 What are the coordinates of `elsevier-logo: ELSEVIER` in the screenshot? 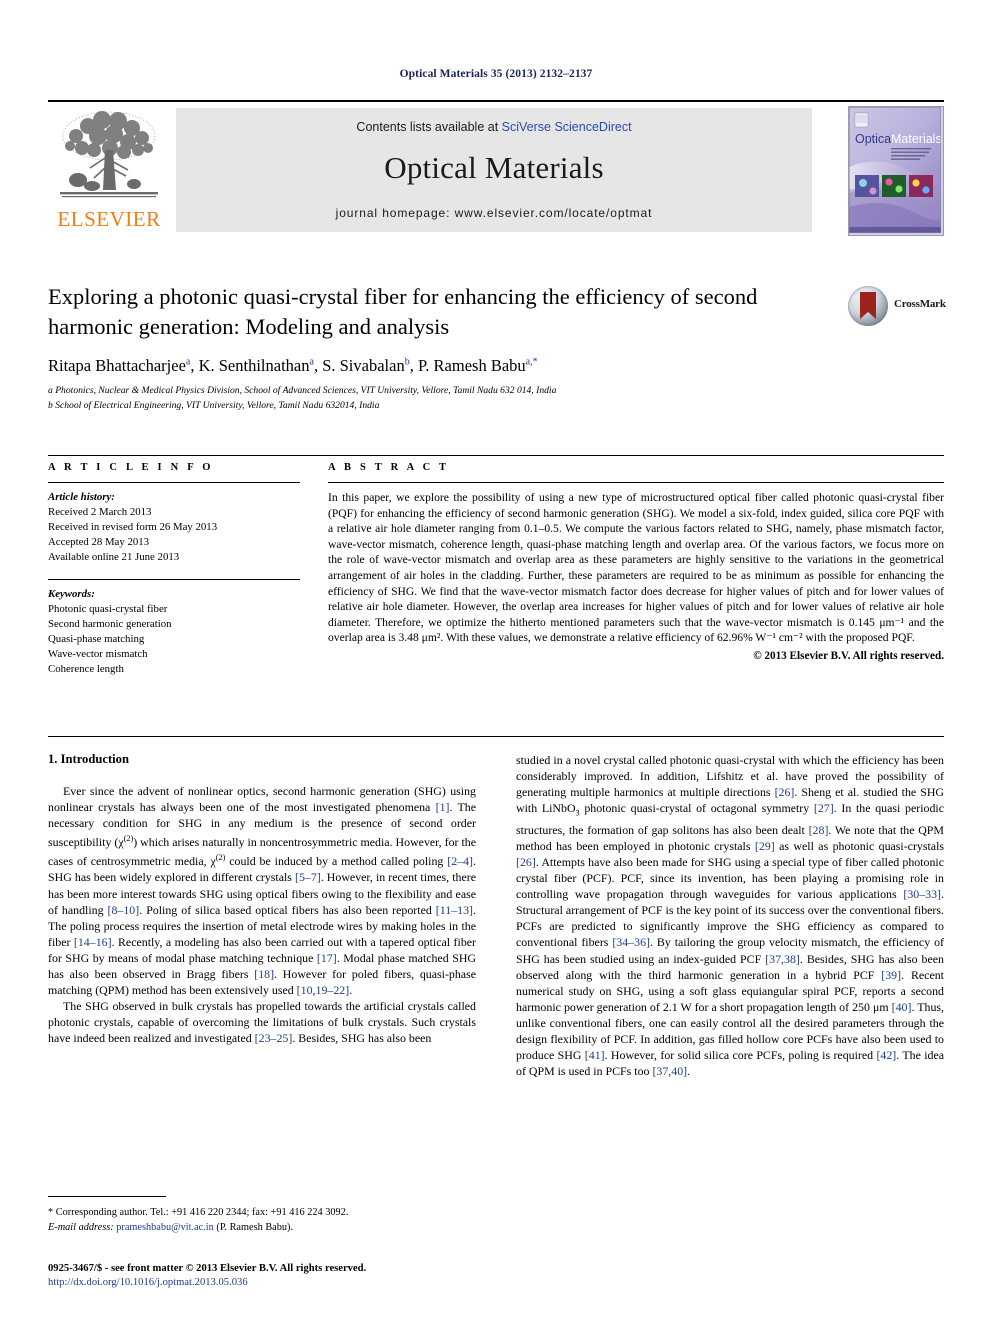 It's located at (109, 170).